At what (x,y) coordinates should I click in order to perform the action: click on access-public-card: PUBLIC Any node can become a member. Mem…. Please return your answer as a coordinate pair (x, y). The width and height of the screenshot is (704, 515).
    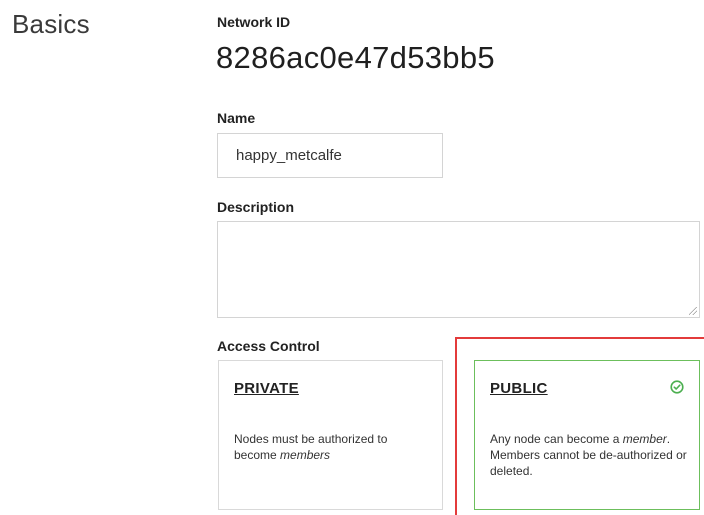
    Looking at the image, I should click on (587, 435).